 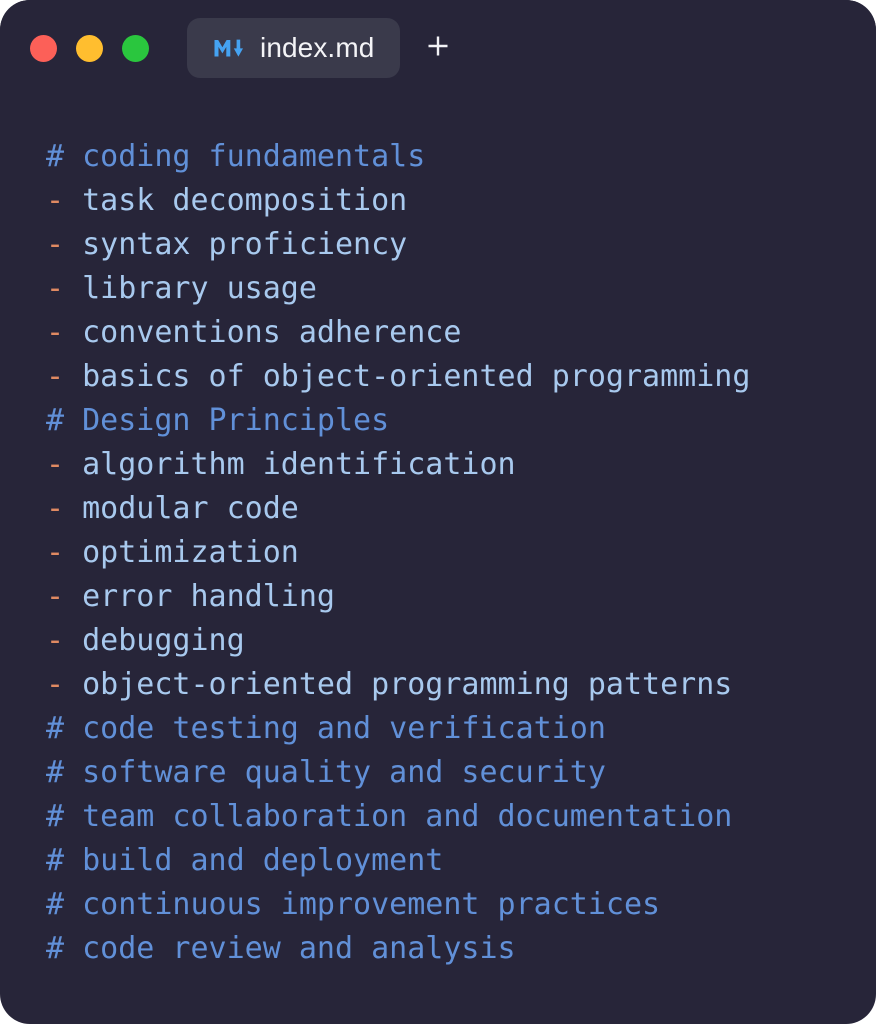 What do you see at coordinates (344, 728) in the screenshot?
I see `heading-text: code testing and verification` at bounding box center [344, 728].